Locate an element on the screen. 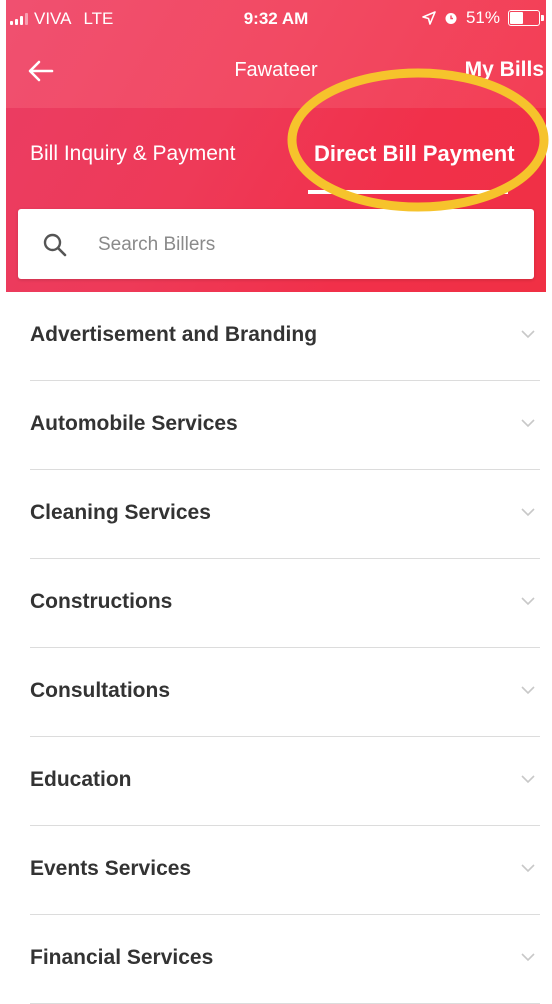  status-bar: VIVA LTE 9:32 AM 51% is located at coordinates (276, 20).